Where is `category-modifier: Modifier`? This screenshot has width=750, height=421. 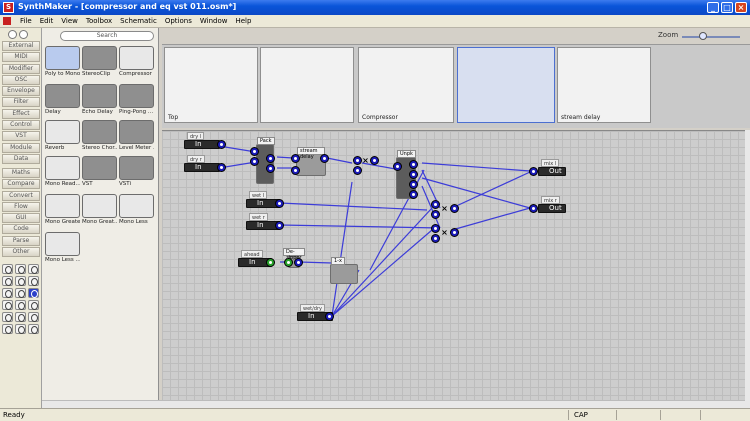
category-modifier: Modifier is located at coordinates (21, 68).